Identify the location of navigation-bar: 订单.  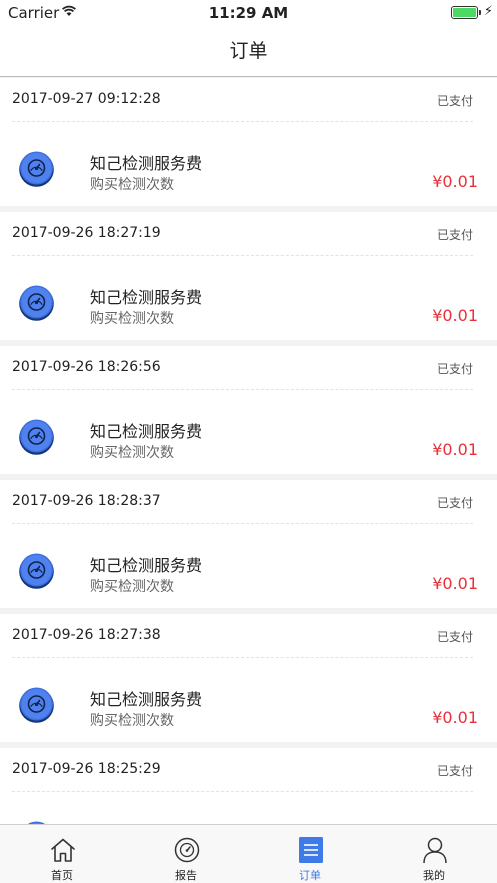
(248, 51).